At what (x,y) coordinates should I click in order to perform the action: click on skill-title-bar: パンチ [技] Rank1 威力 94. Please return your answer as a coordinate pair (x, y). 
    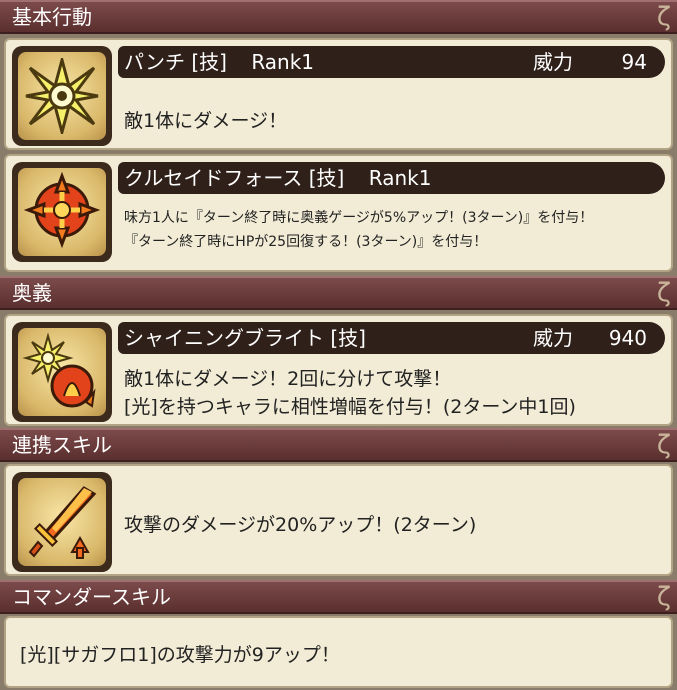
    Looking at the image, I should click on (391, 62).